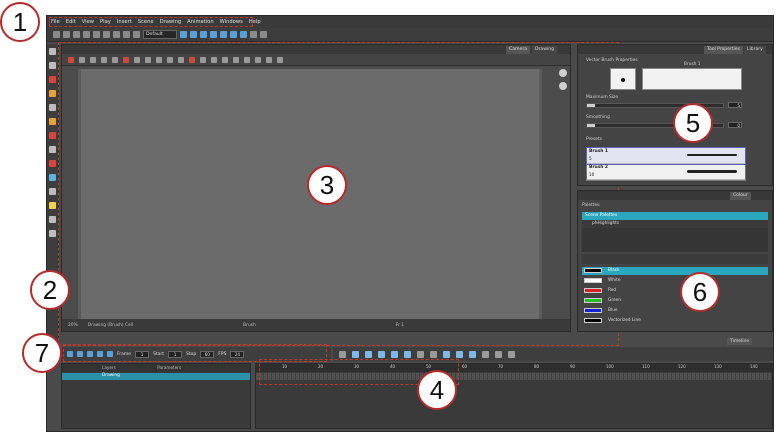 This screenshot has height=434, width=776. What do you see at coordinates (52, 191) in the screenshot?
I see `stamp-tool-icon` at bounding box center [52, 191].